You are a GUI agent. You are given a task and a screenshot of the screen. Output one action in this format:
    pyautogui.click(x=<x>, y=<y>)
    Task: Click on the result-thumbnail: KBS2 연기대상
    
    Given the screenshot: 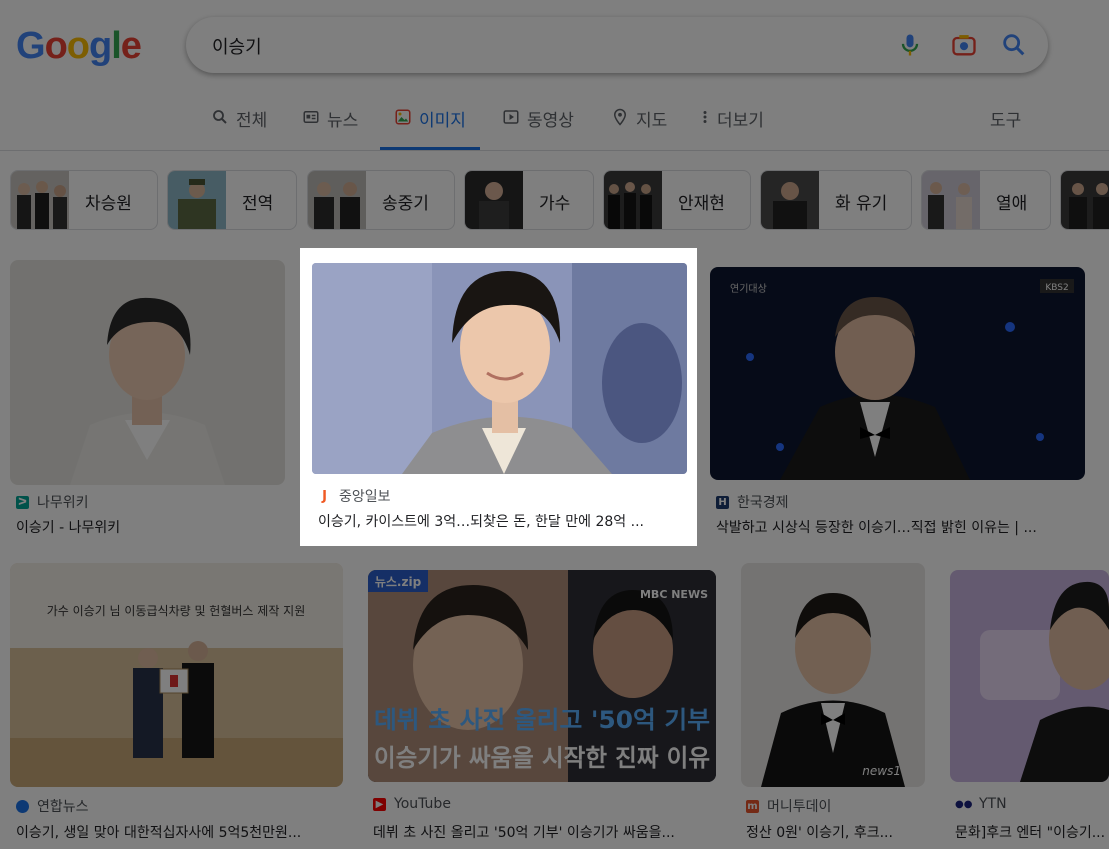 What is the action you would take?
    pyautogui.click(x=897, y=373)
    